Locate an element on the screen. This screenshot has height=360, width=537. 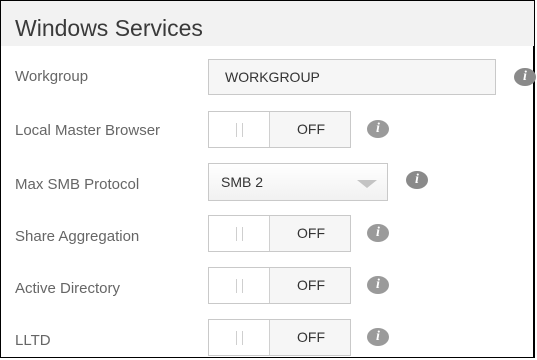
lltd-toggle: OFF is located at coordinates (279, 337).